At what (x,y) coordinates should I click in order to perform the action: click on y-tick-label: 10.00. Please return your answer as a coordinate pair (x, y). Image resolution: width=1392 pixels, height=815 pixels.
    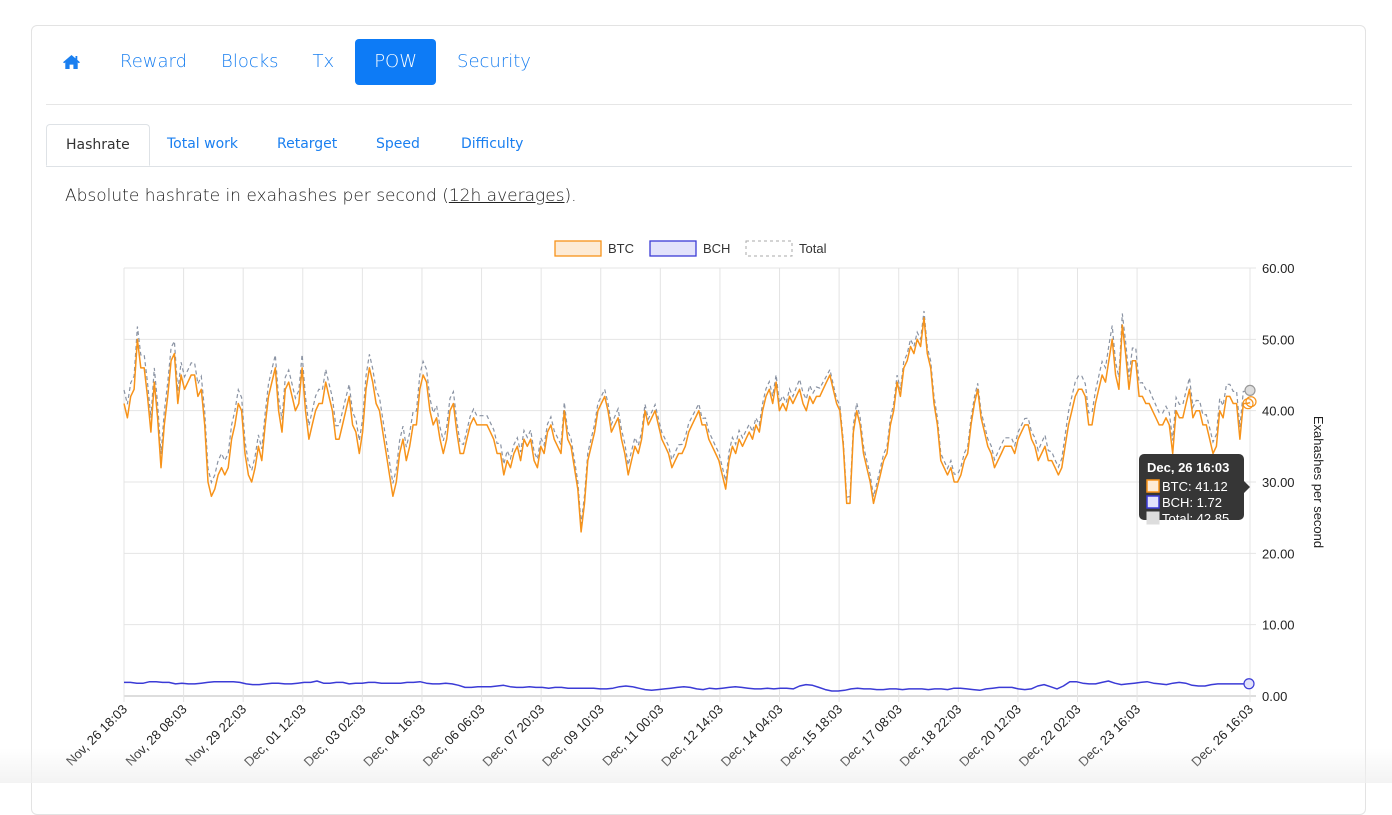
    Looking at the image, I should click on (1278, 625).